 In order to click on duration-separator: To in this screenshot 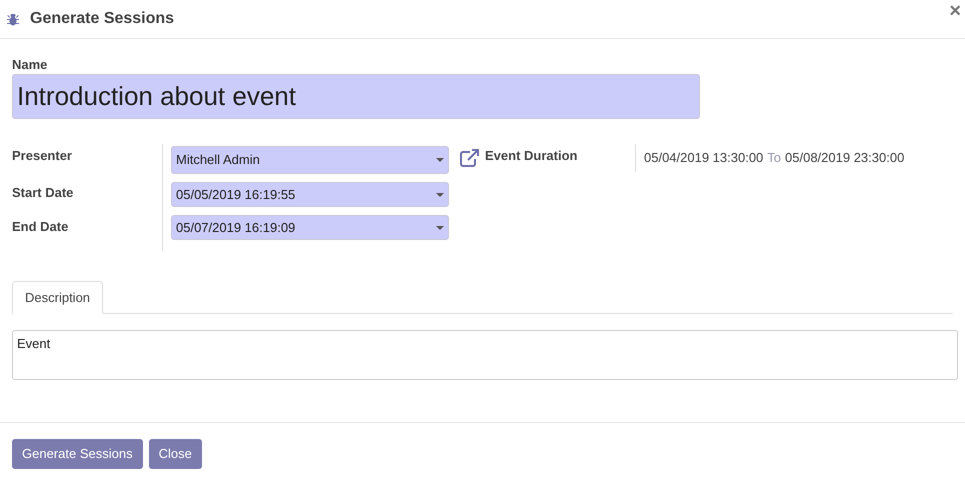, I will do `click(774, 158)`.